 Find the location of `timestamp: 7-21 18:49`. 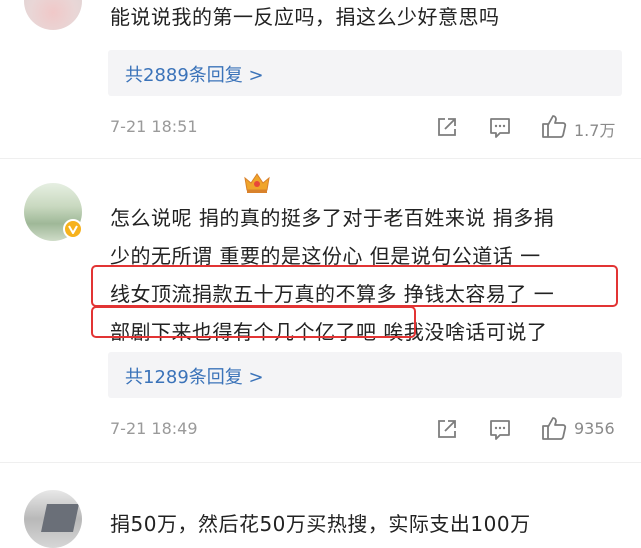

timestamp: 7-21 18:49 is located at coordinates (154, 428).